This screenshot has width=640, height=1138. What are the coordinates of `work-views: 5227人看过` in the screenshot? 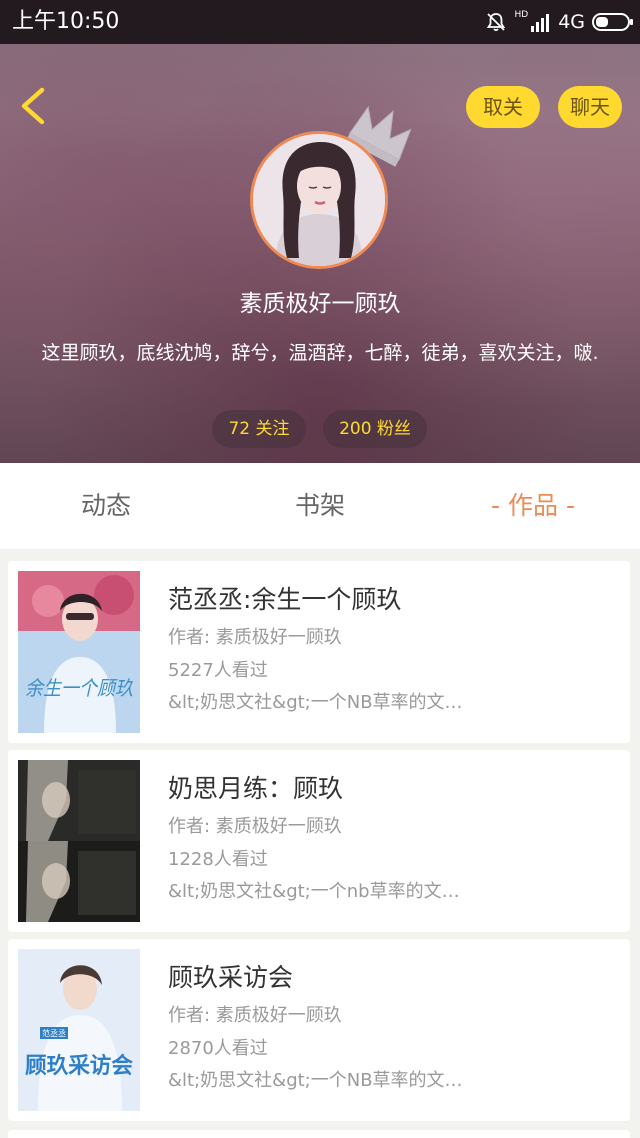 It's located at (218, 670).